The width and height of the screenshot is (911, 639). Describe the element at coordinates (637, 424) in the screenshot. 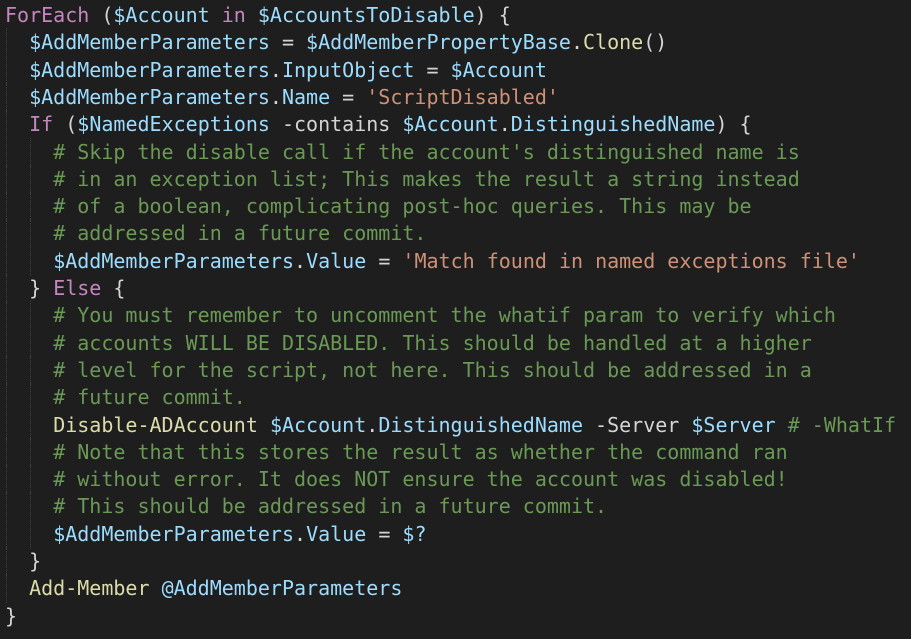

I see `code-token: -Server` at that location.